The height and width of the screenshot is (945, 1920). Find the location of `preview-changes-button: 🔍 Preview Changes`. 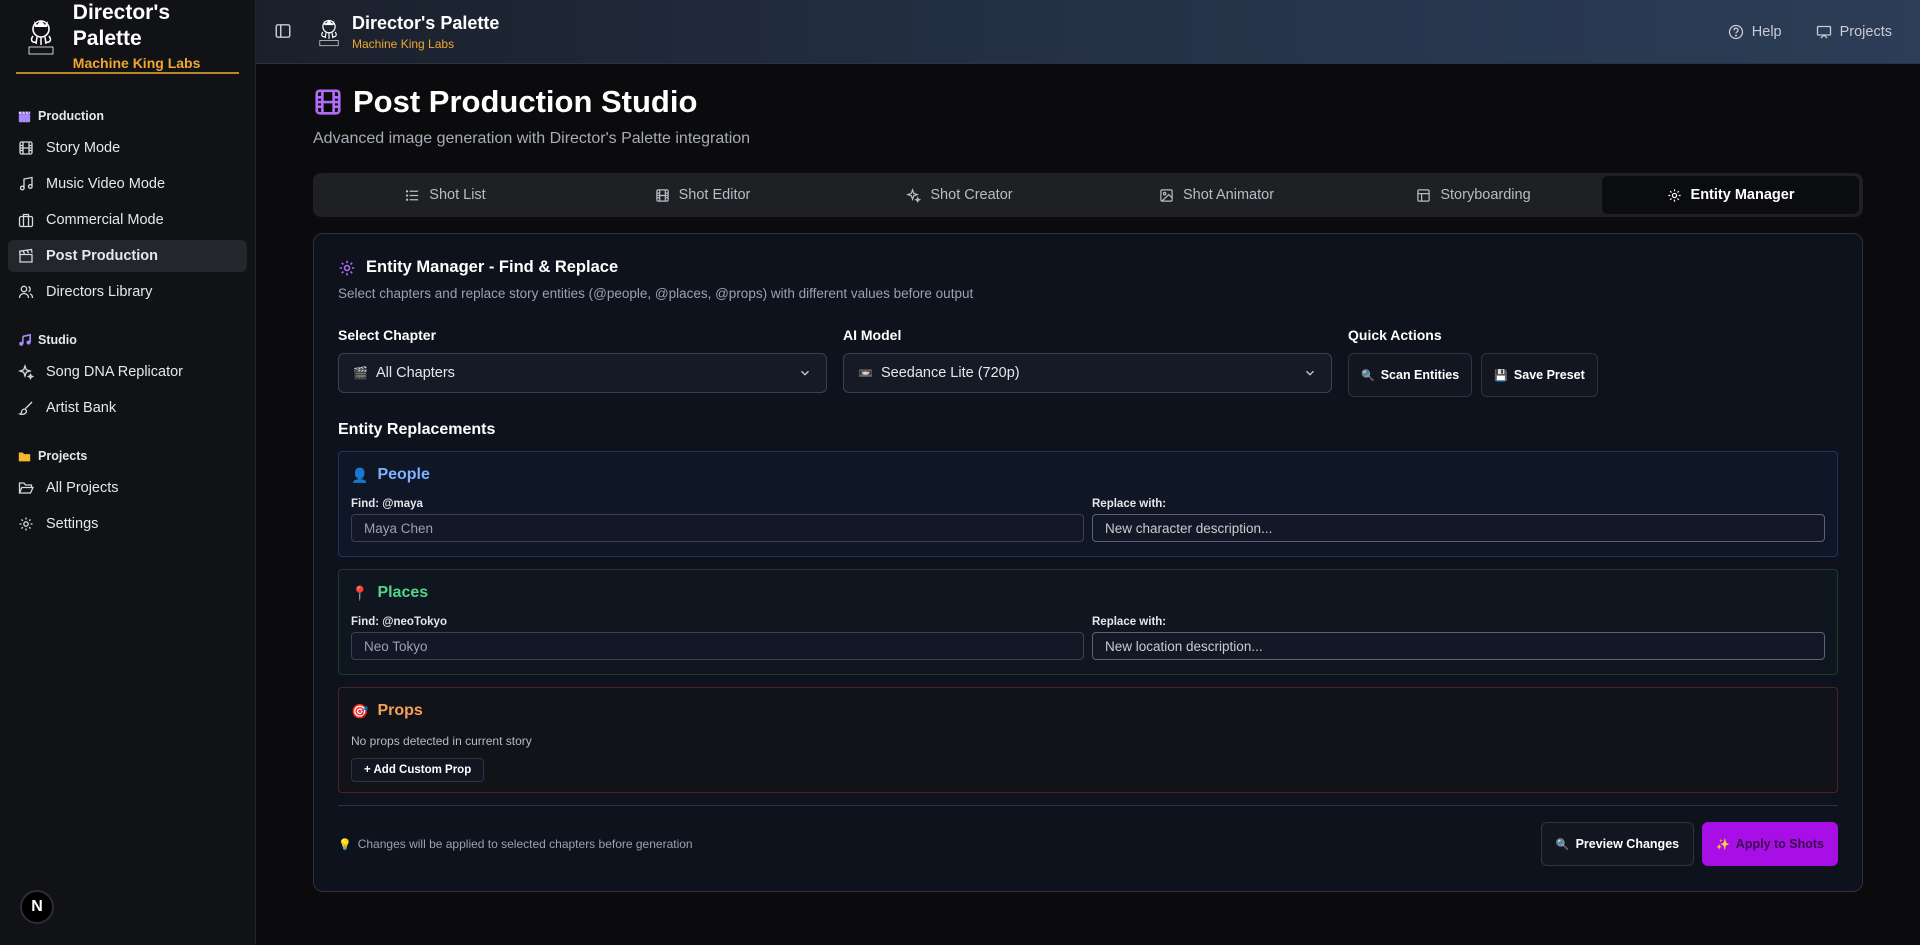

preview-changes-button: 🔍 Preview Changes is located at coordinates (1617, 844).